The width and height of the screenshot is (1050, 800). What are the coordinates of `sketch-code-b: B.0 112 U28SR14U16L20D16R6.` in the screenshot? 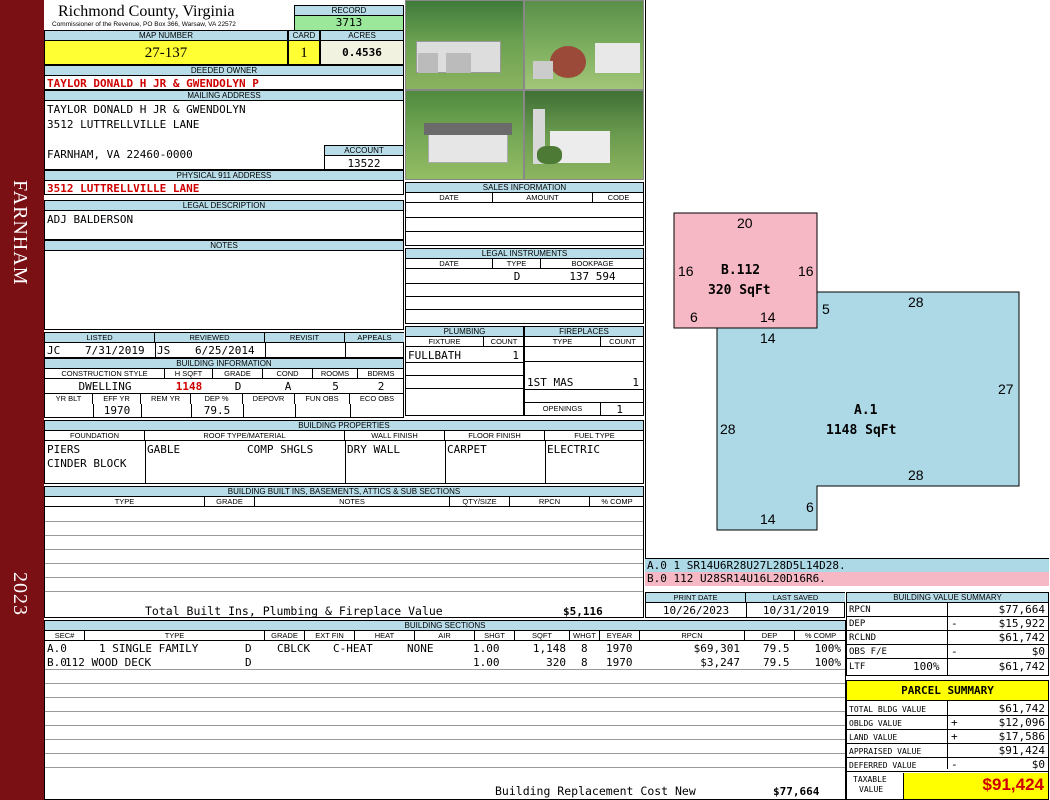 It's located at (847, 579).